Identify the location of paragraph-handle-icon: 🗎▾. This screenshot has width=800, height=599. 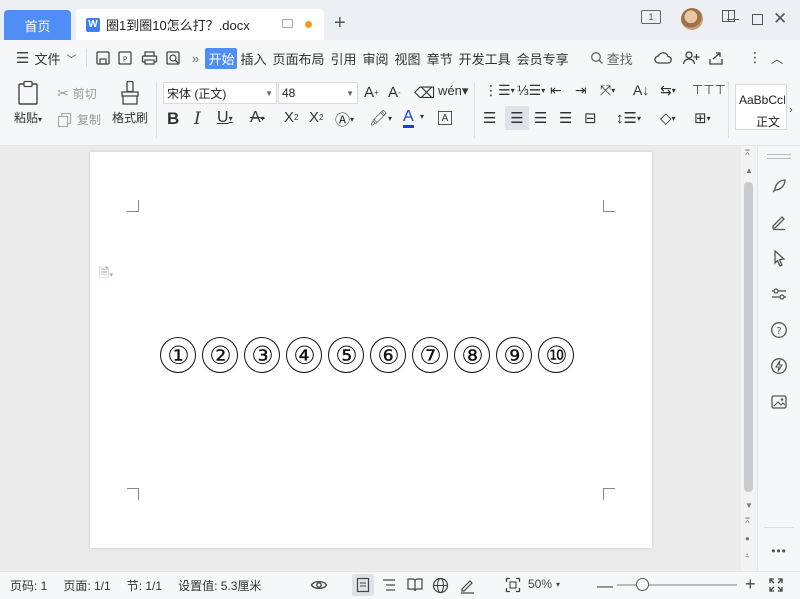
(106, 275).